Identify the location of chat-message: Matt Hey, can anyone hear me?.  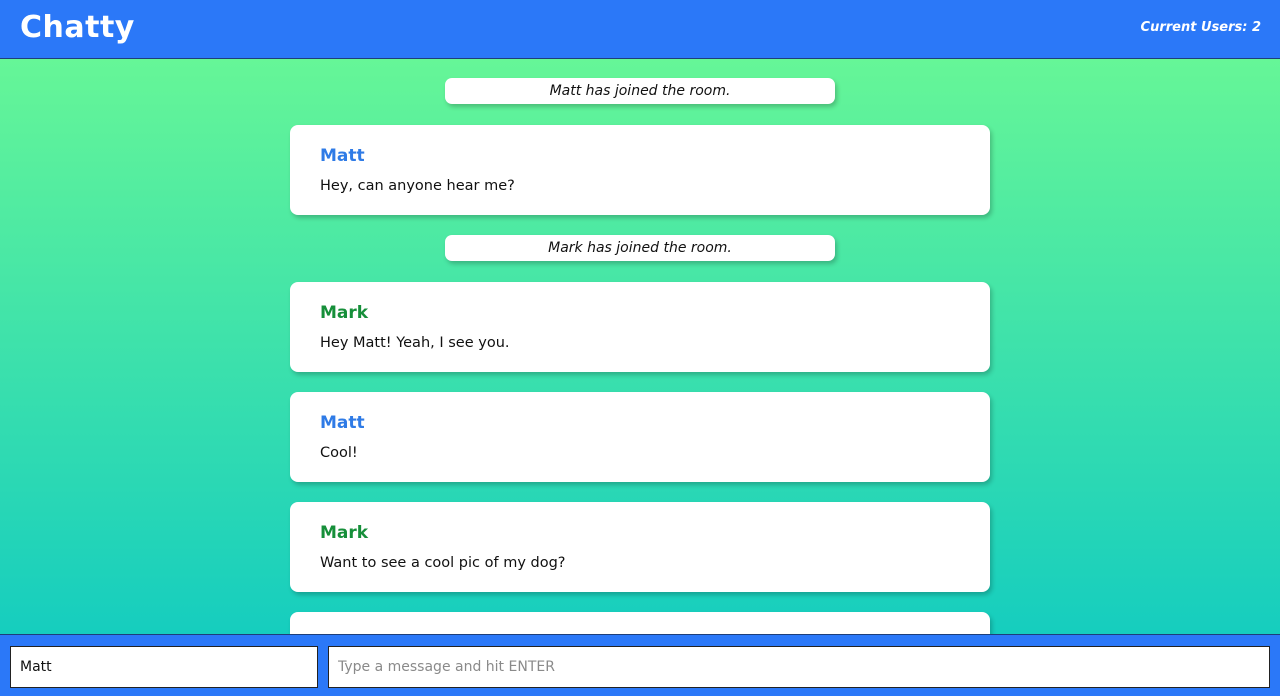
(640, 170).